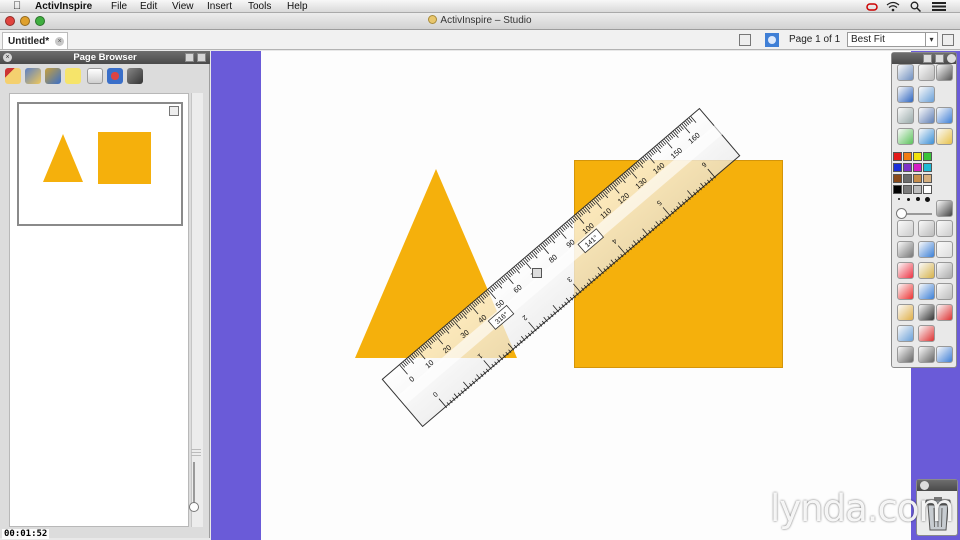 The width and height of the screenshot is (960, 540). Describe the element at coordinates (926, 249) in the screenshot. I see `highlighter-icon` at that location.